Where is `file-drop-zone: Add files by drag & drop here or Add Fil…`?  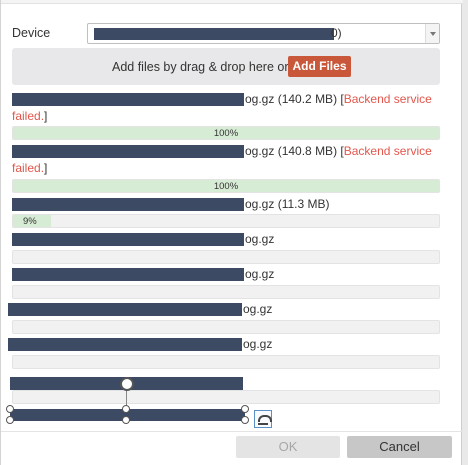 file-drop-zone: Add files by drag & drop here or Add Fil… is located at coordinates (226, 66).